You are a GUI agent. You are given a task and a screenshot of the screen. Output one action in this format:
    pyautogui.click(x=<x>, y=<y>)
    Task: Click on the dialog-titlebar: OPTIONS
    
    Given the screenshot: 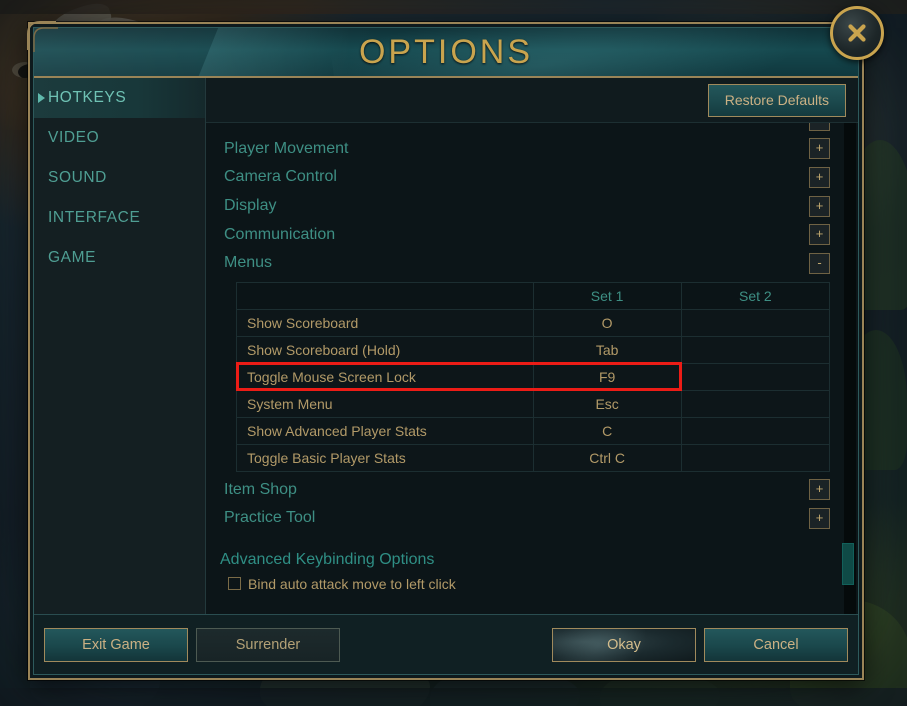 What is the action you would take?
    pyautogui.click(x=446, y=53)
    